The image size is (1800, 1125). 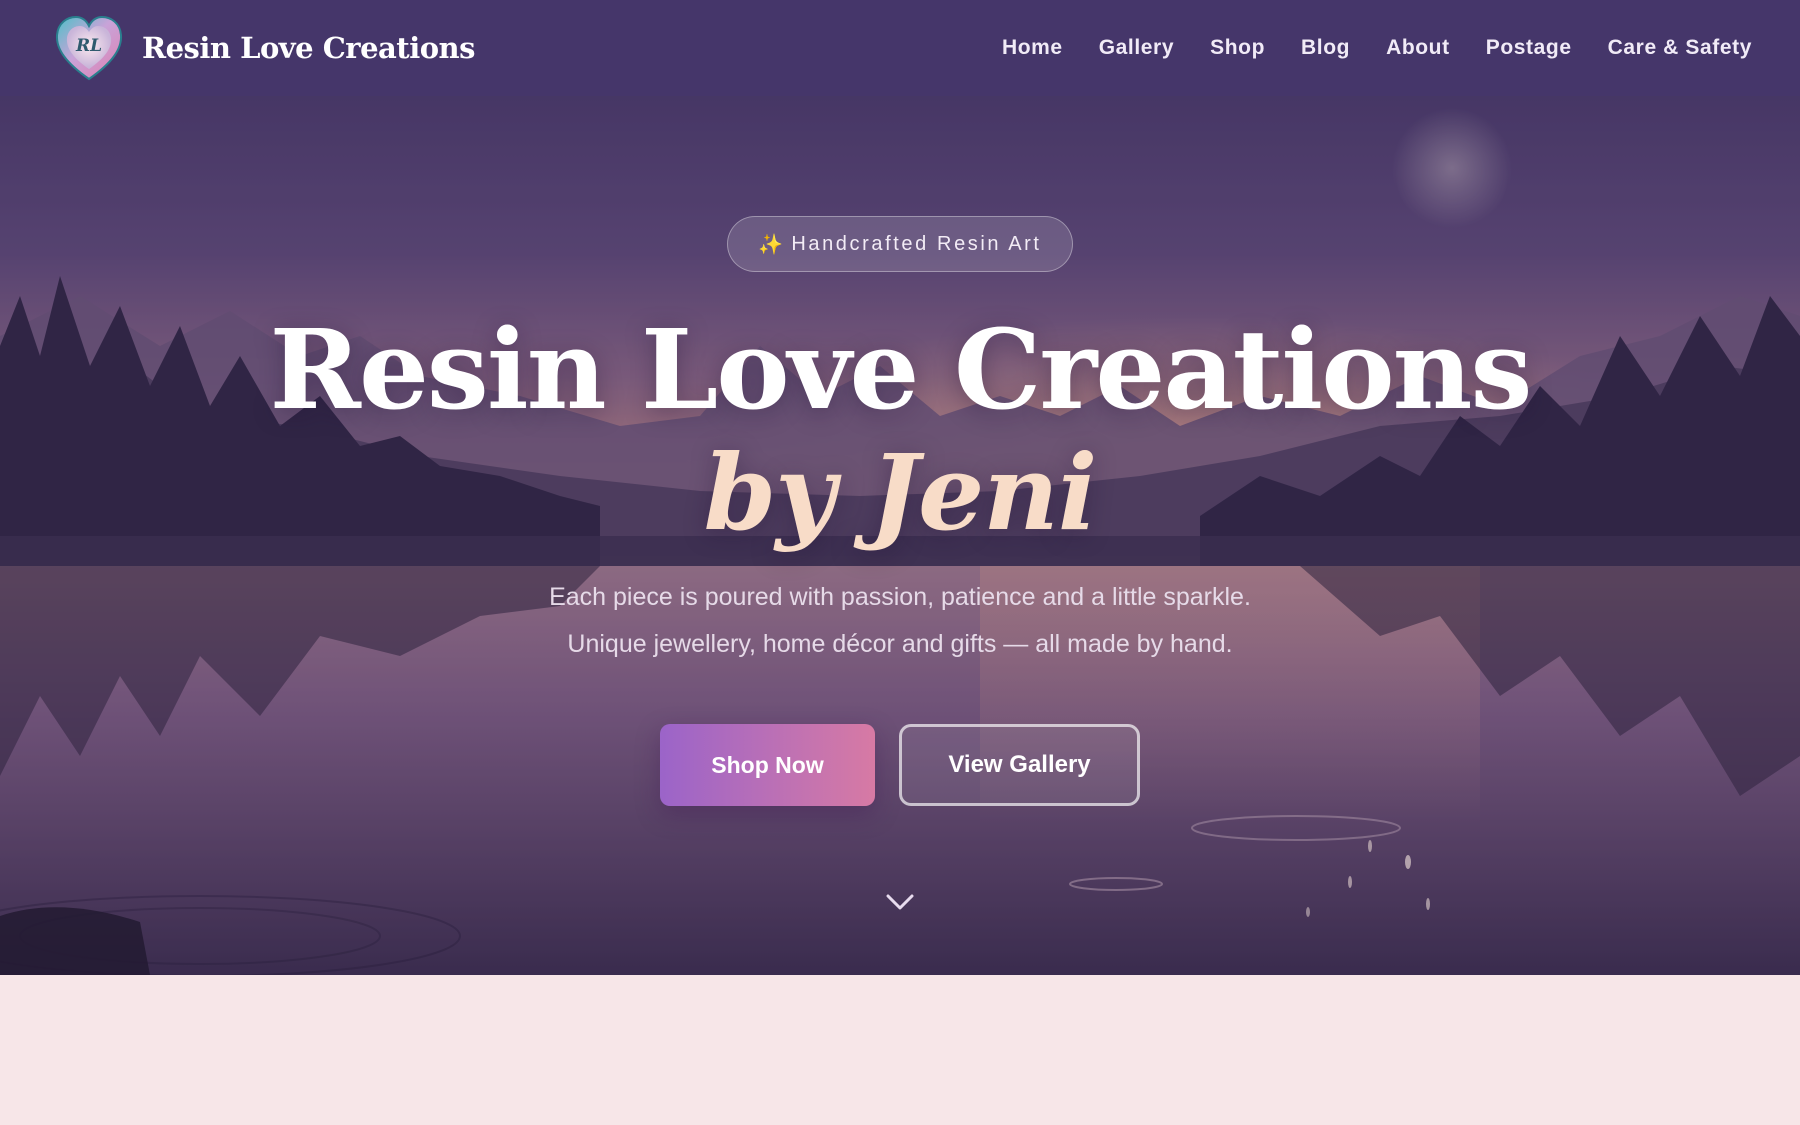 I want to click on view-gallery-button: View Gallery, so click(x=1019, y=765).